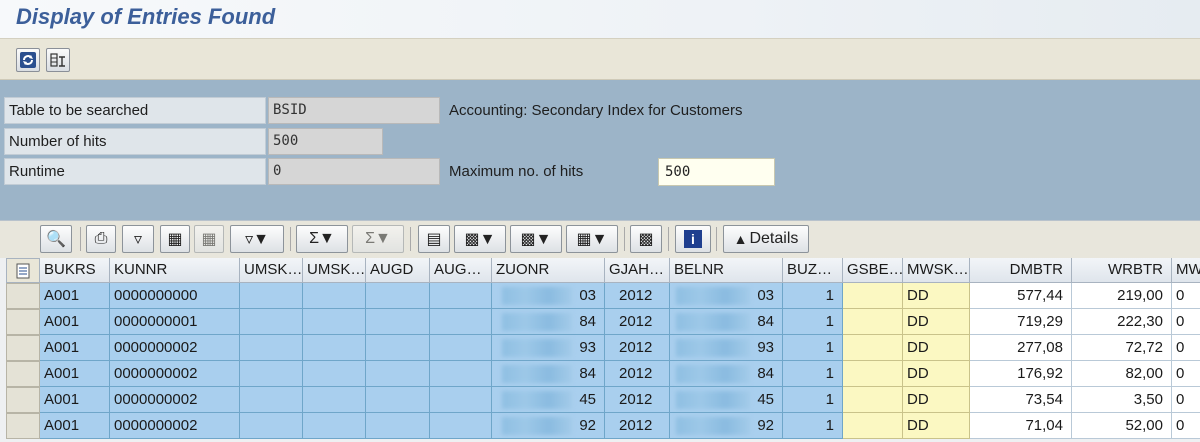 The height and width of the screenshot is (442, 1200). What do you see at coordinates (1122, 426) in the screenshot?
I see `table-cell: 52,00` at bounding box center [1122, 426].